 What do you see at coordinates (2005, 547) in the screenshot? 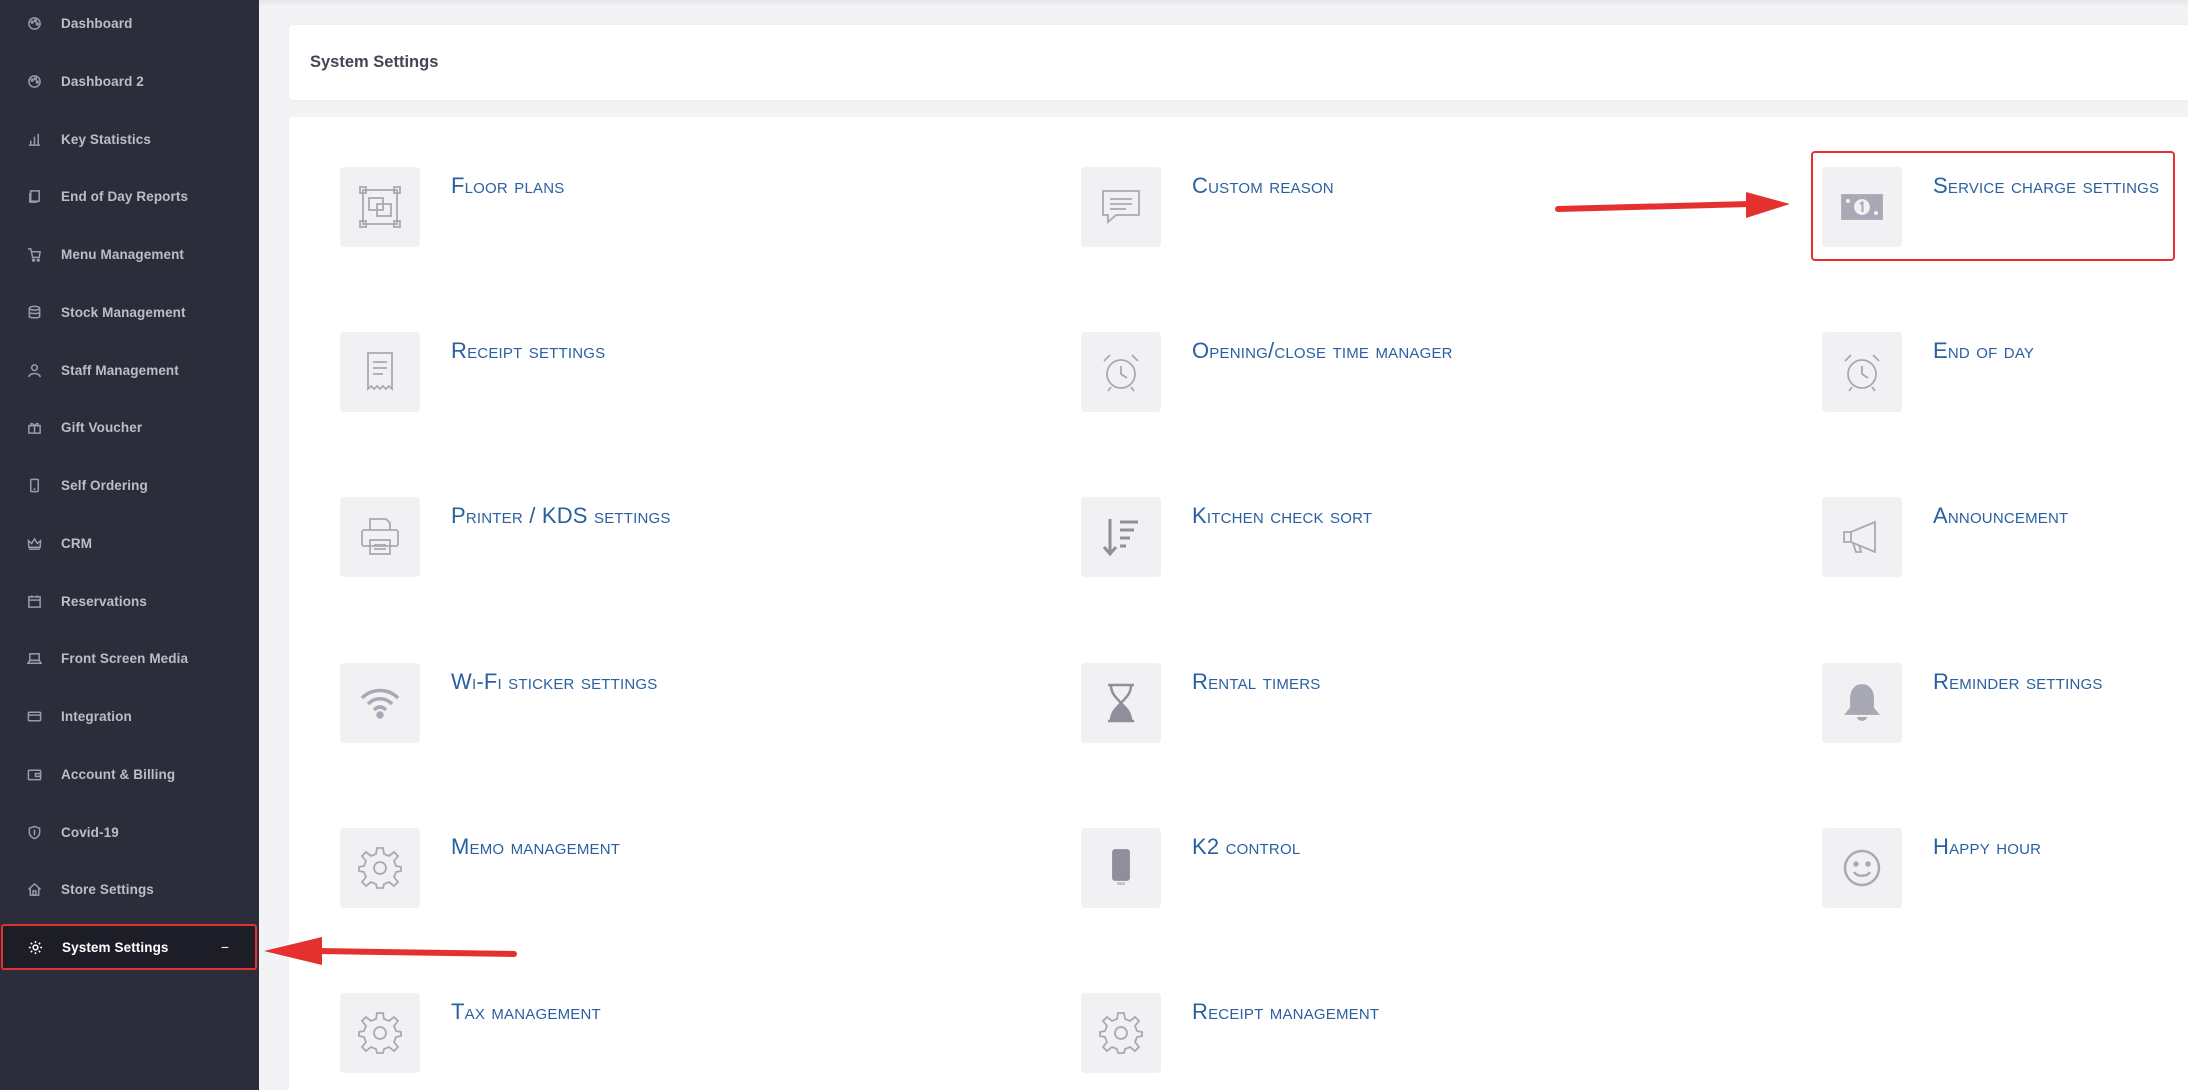
I see `tile-announcement: Announcement` at bounding box center [2005, 547].